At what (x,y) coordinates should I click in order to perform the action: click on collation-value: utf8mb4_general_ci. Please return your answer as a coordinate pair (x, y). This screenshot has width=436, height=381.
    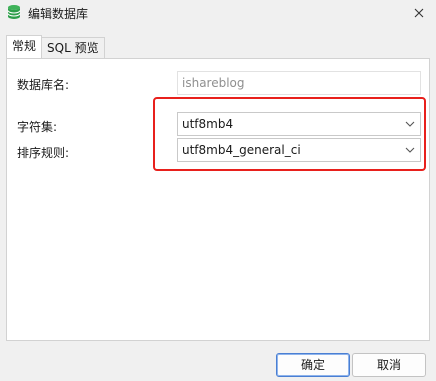
    Looking at the image, I should click on (241, 150).